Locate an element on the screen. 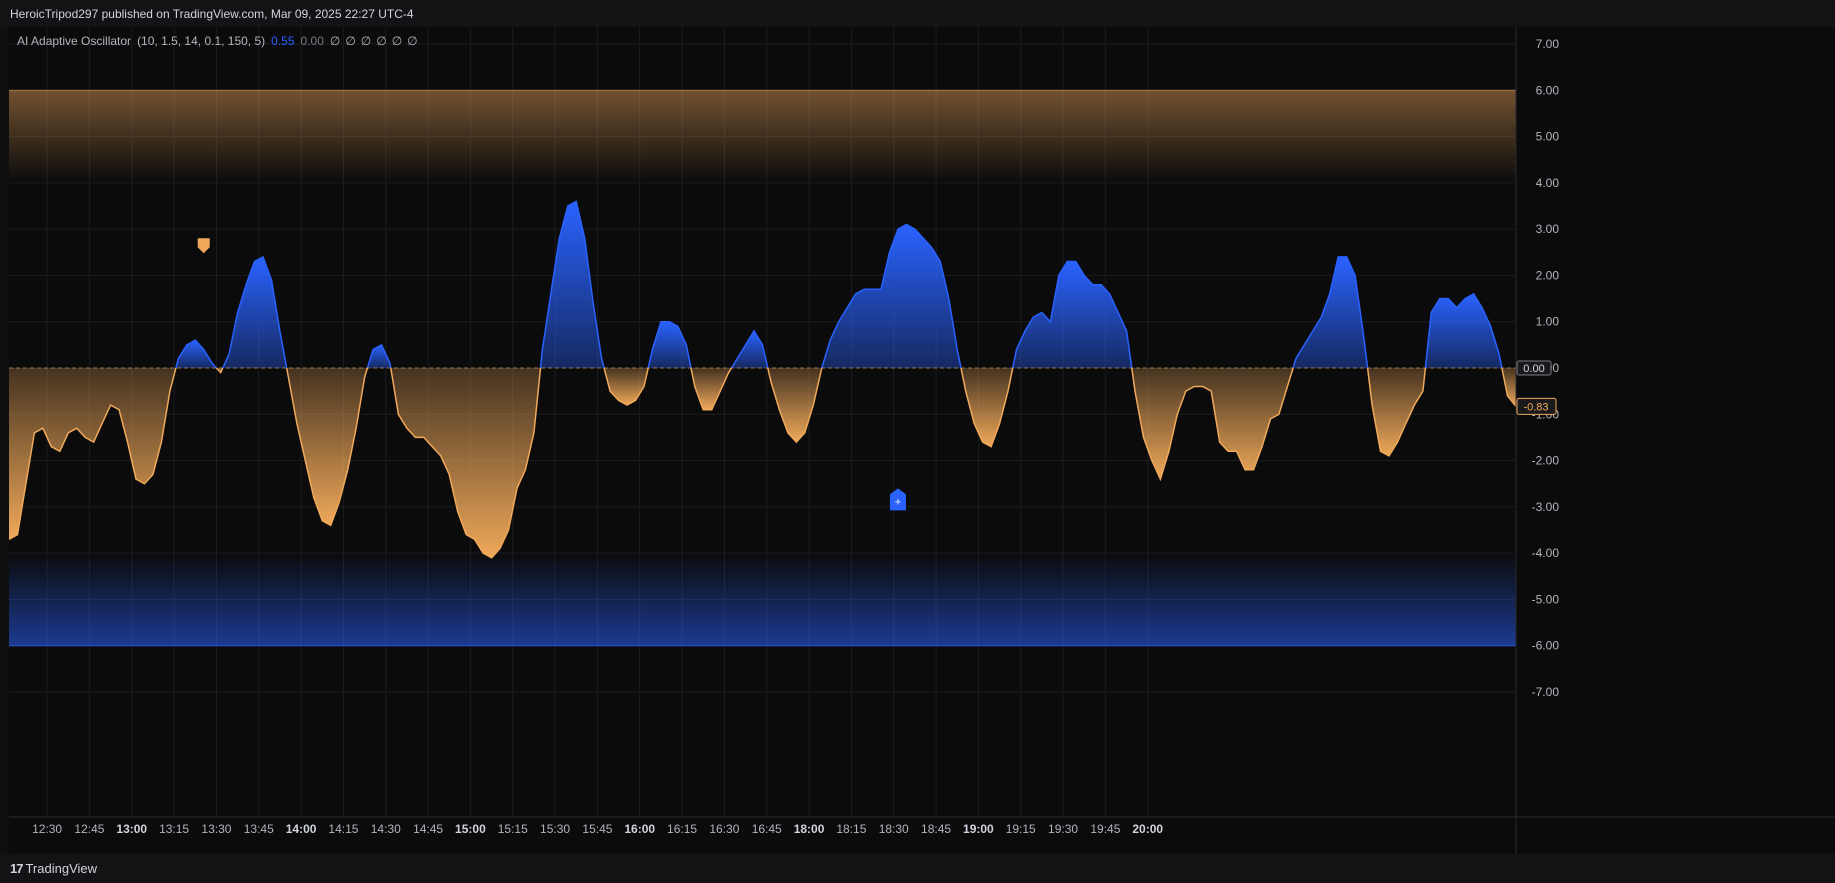 This screenshot has height=883, width=1835. x-tick-13:00: 13:00 is located at coordinates (131, 829).